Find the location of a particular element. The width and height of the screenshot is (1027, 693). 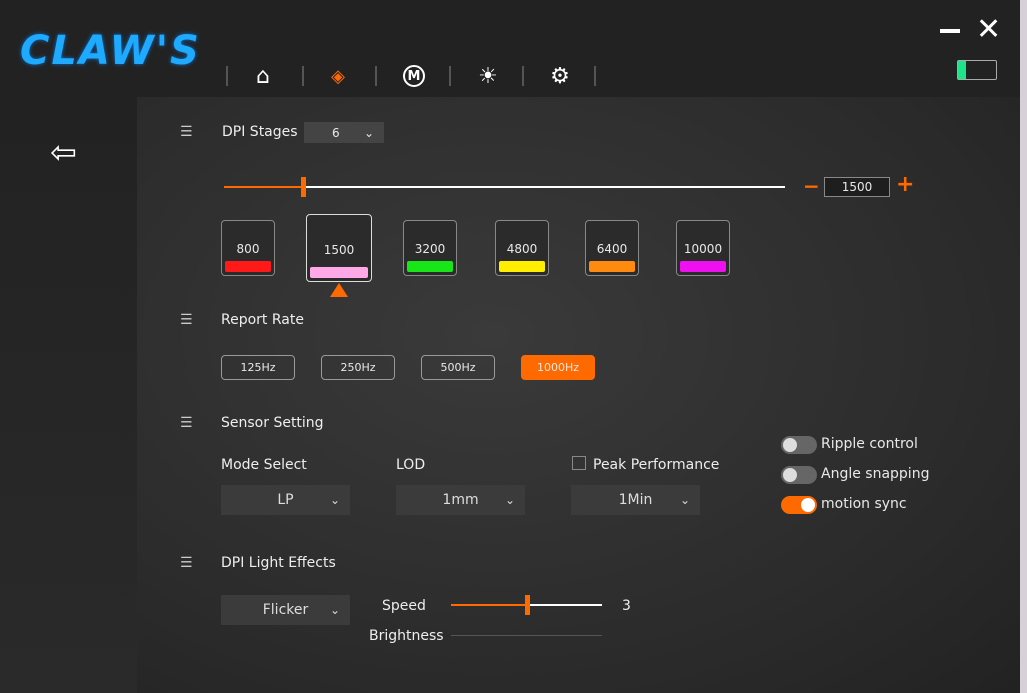

report-rate-125Hz: 125Hz is located at coordinates (258, 367).